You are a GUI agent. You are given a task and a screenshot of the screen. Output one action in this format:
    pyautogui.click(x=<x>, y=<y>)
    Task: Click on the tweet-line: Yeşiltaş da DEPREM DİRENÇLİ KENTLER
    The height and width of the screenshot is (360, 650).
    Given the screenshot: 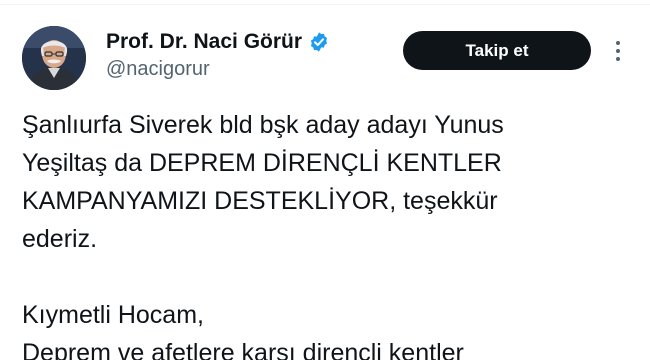 What is the action you would take?
    pyautogui.click(x=262, y=163)
    